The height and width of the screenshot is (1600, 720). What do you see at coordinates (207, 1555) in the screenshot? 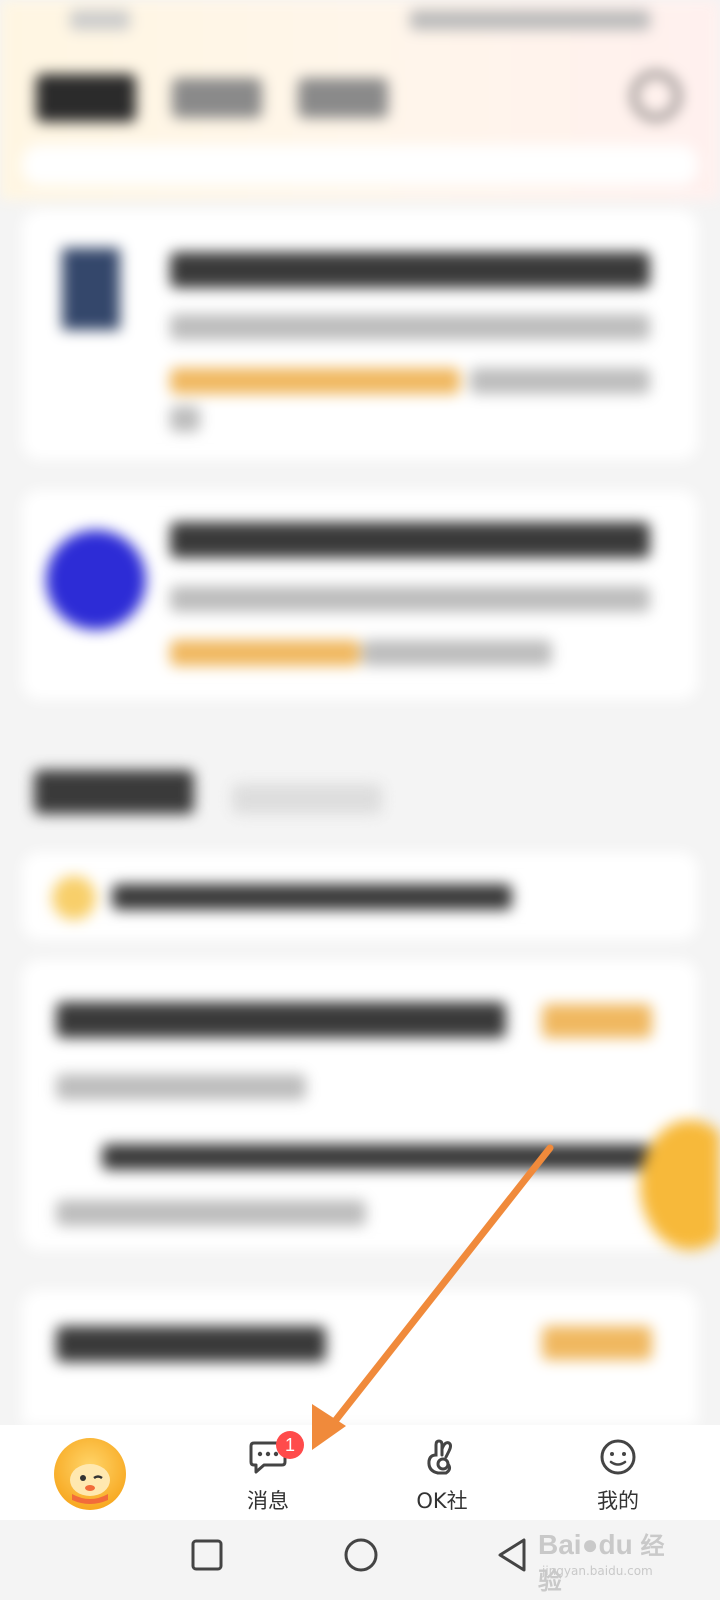
I see `square-icon` at bounding box center [207, 1555].